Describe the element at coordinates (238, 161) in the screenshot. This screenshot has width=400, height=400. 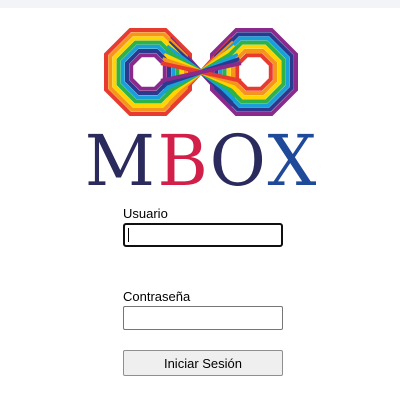
I see `logo-letter-o: O` at that location.